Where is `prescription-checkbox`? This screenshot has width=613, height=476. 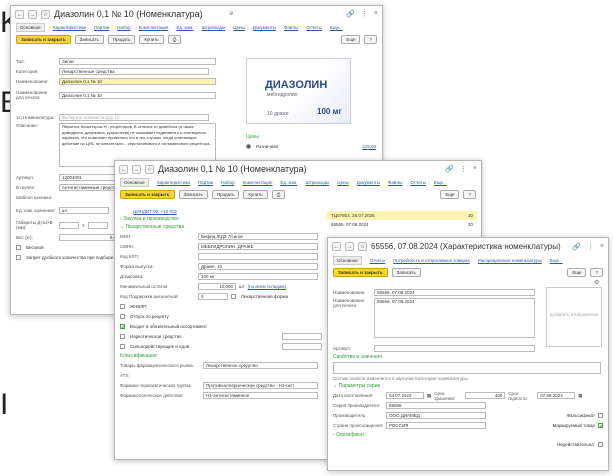
prescription-checkbox is located at coordinates (122, 316).